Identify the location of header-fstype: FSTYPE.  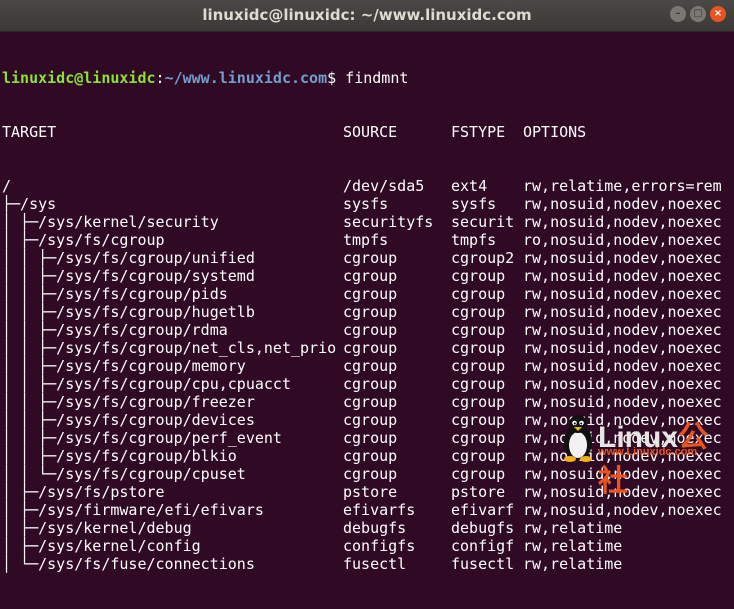
(478, 132).